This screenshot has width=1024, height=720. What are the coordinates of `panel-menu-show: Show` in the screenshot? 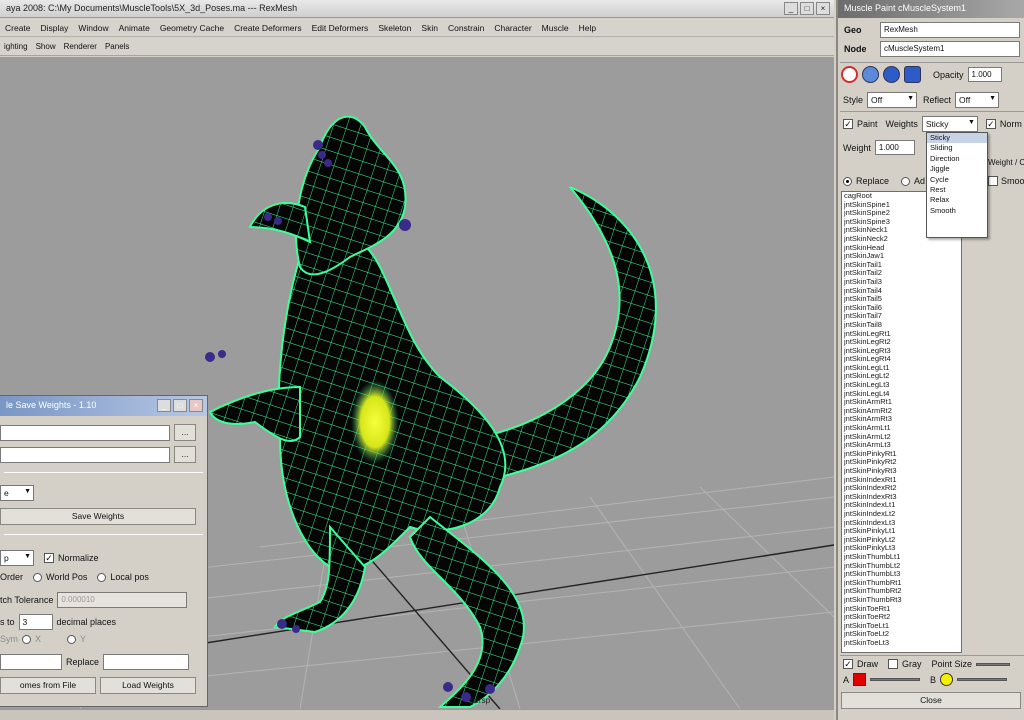 It's located at (46, 46).